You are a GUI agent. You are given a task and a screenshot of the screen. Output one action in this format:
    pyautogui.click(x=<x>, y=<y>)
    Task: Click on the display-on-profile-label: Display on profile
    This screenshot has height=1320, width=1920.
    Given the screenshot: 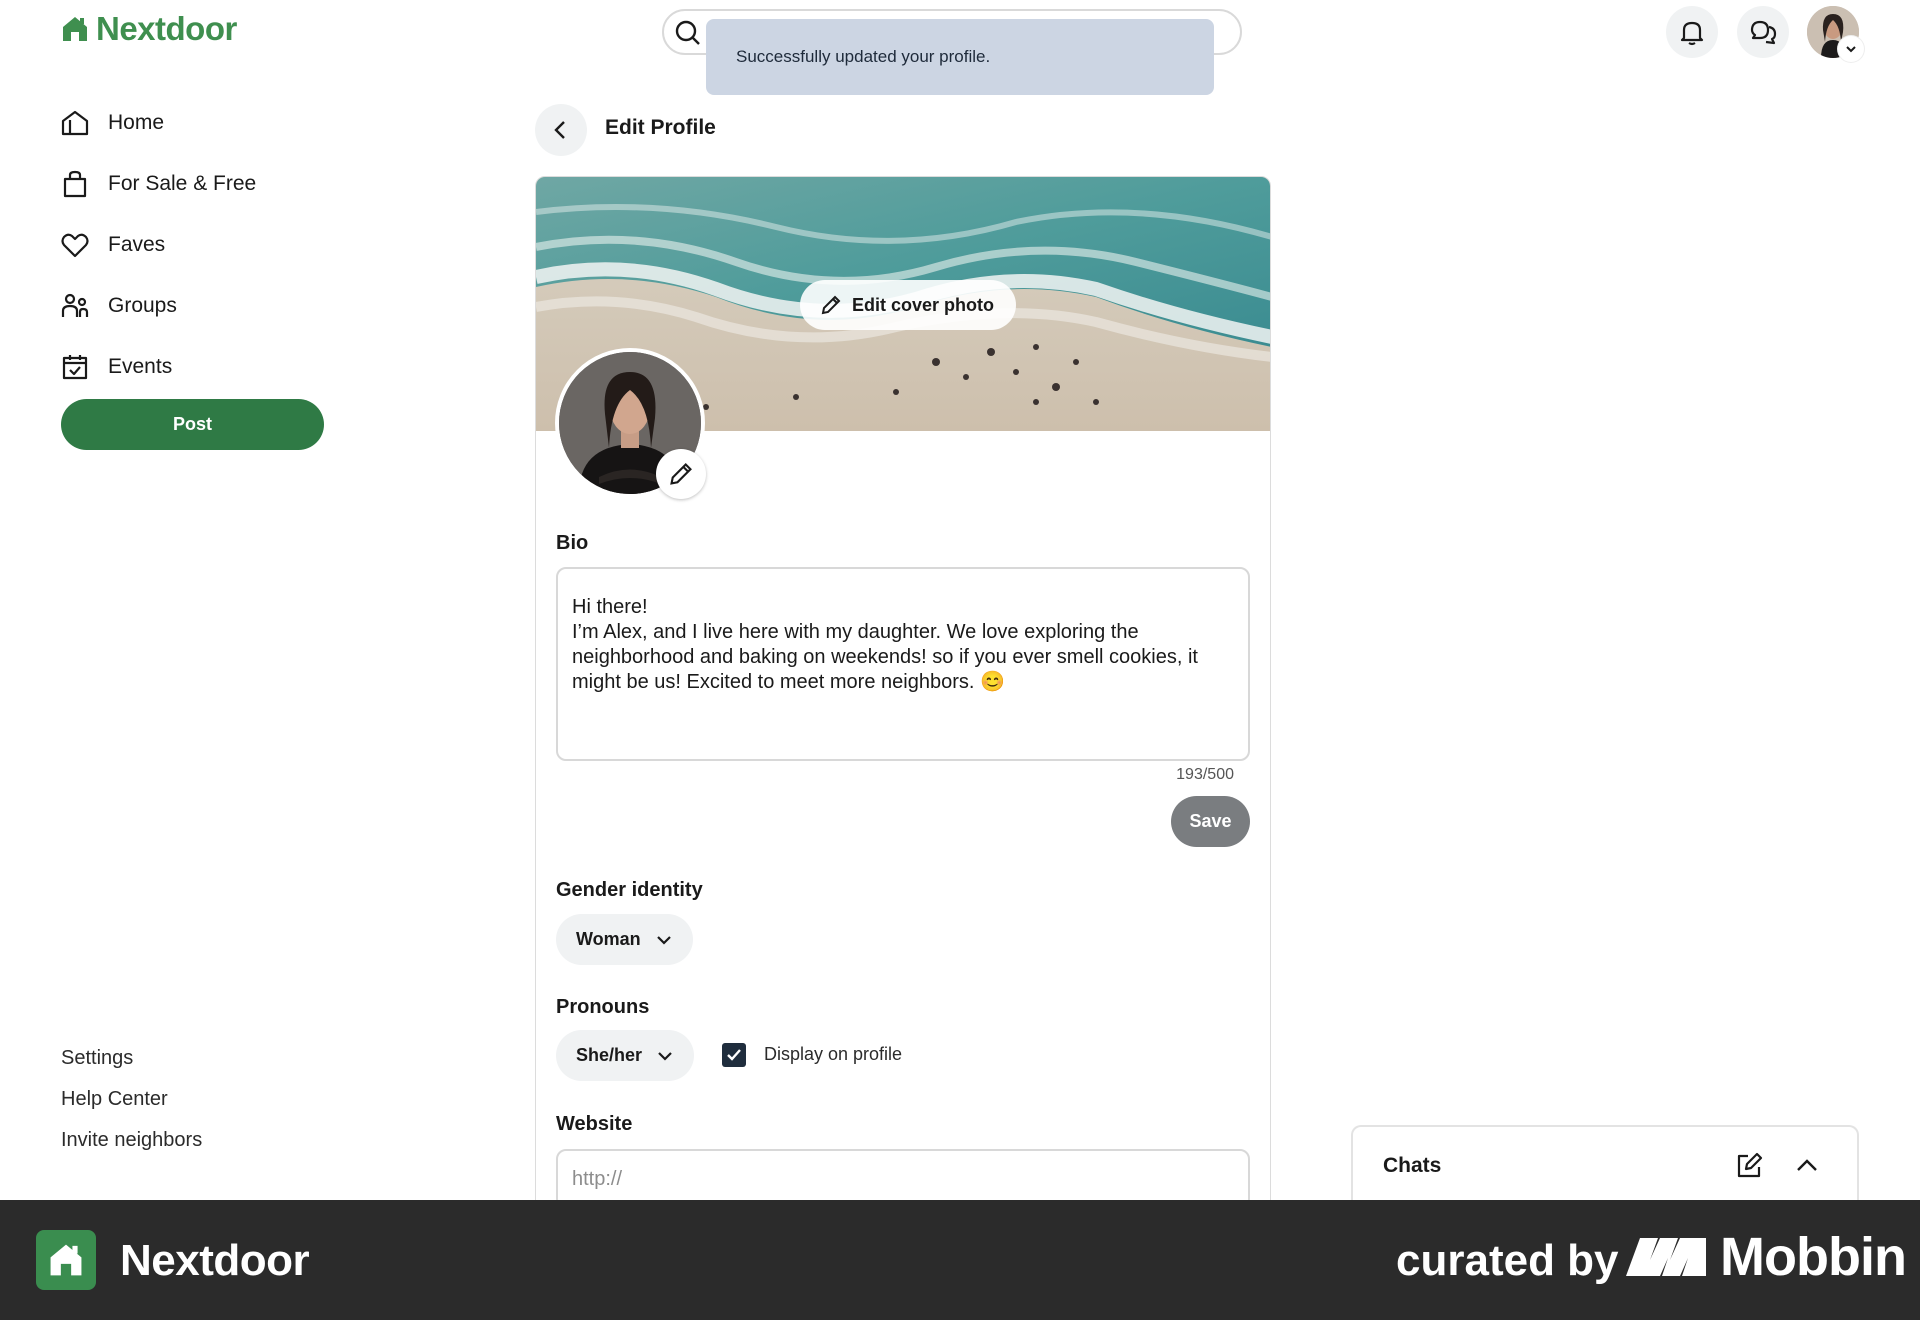 What is the action you would take?
    pyautogui.click(x=833, y=1054)
    